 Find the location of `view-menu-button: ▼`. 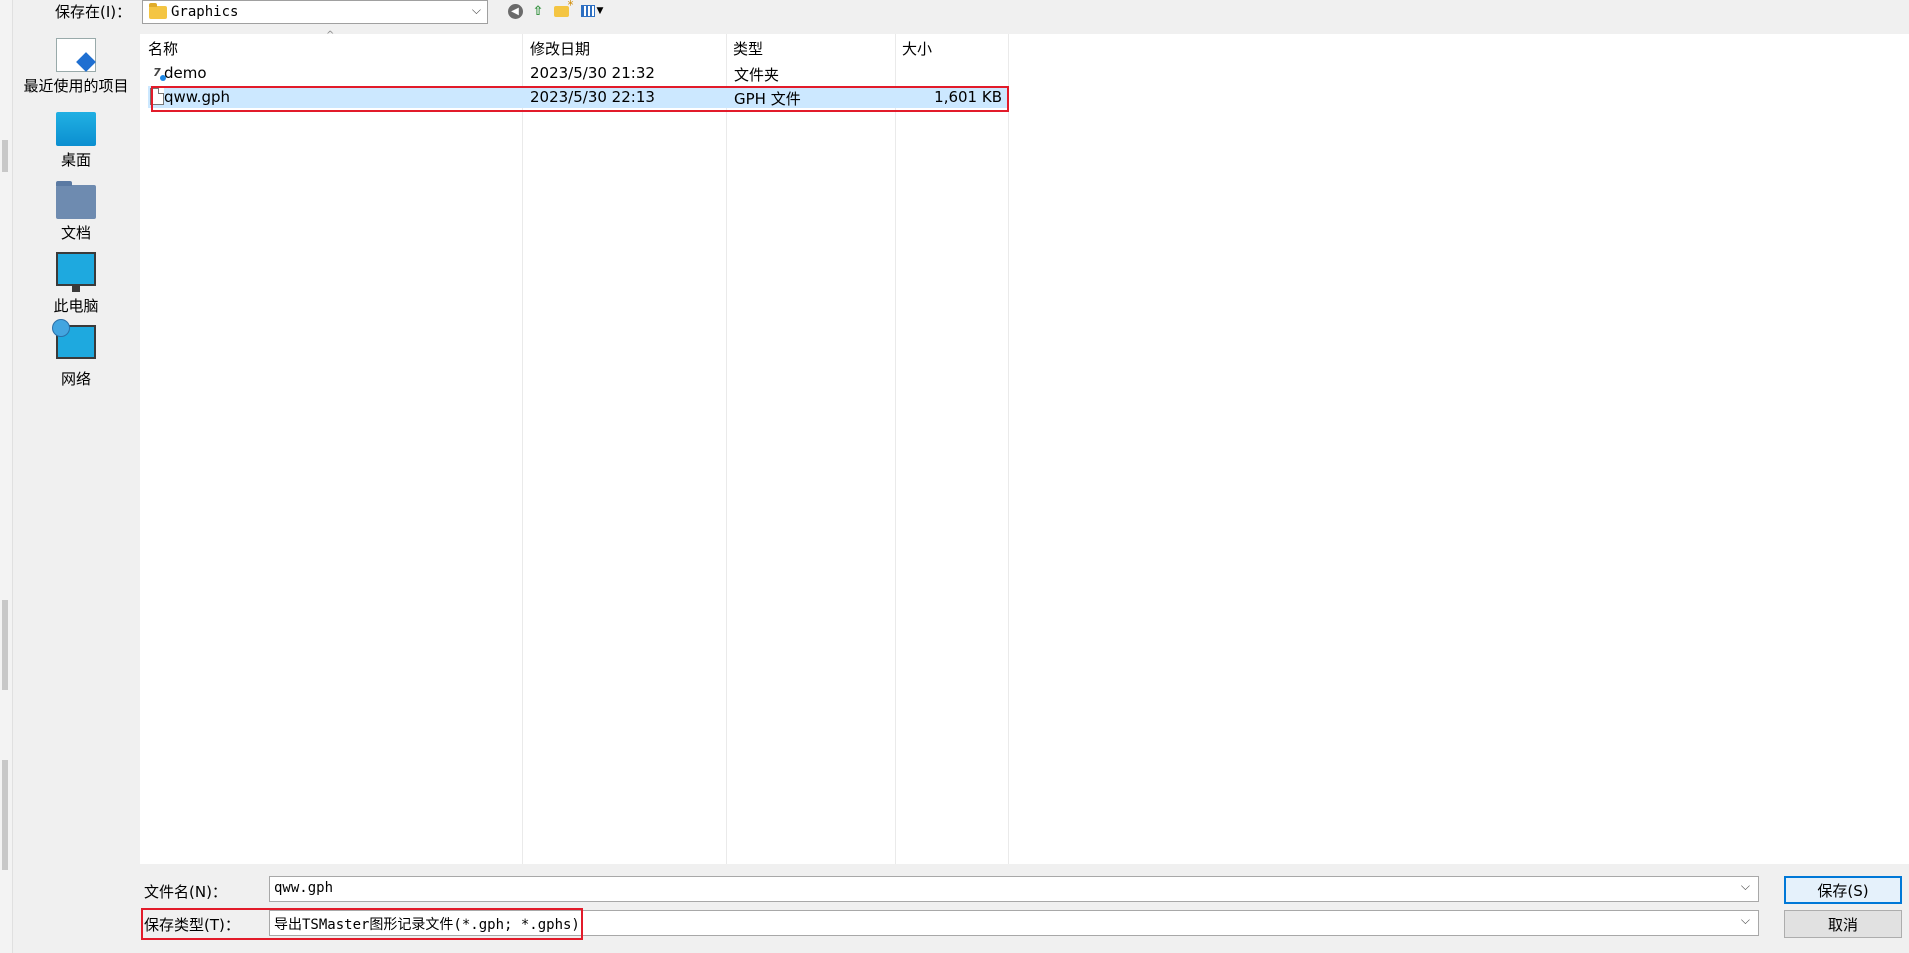

view-menu-button: ▼ is located at coordinates (592, 11).